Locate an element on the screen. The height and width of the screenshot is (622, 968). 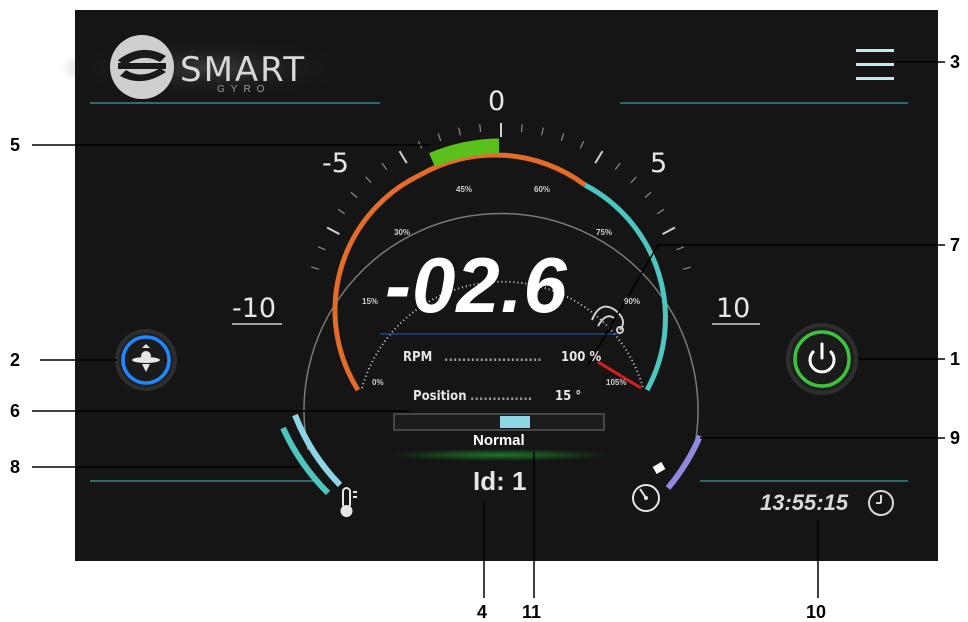
logo-icon is located at coordinates (142, 67).